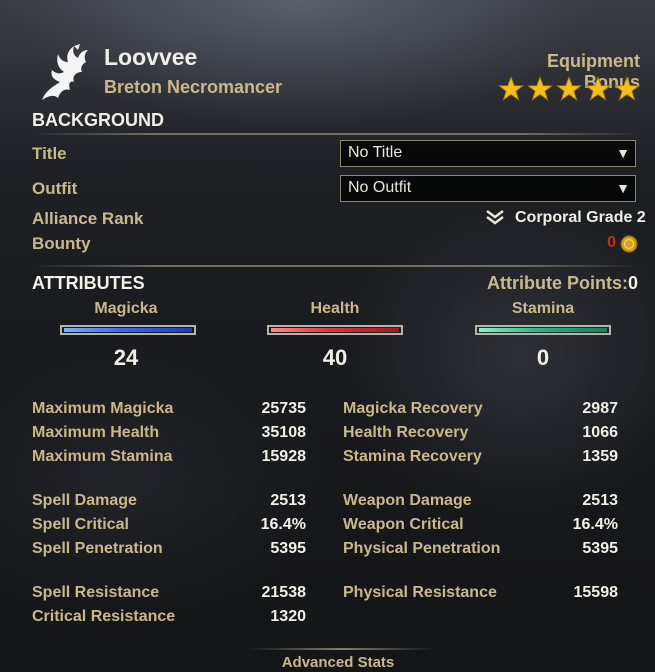 The width and height of the screenshot is (655, 672). I want to click on outfit-label: Outfit, so click(55, 188).